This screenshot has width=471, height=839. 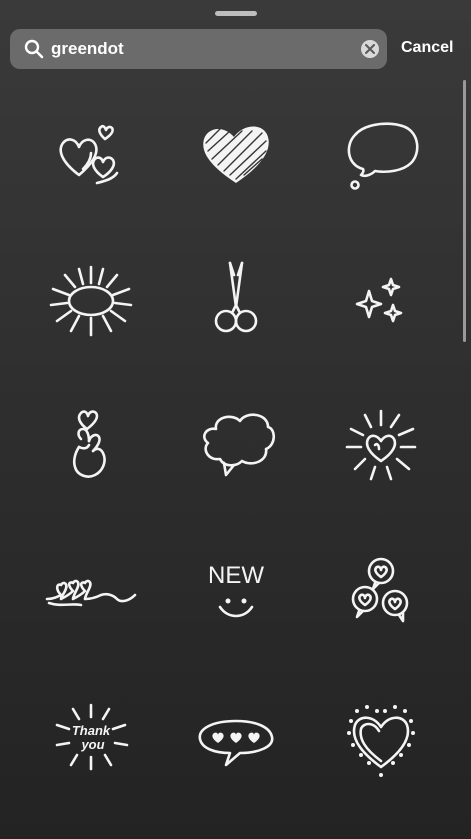 I want to click on sticker-cloud-speech-bubble, so click(x=235, y=445).